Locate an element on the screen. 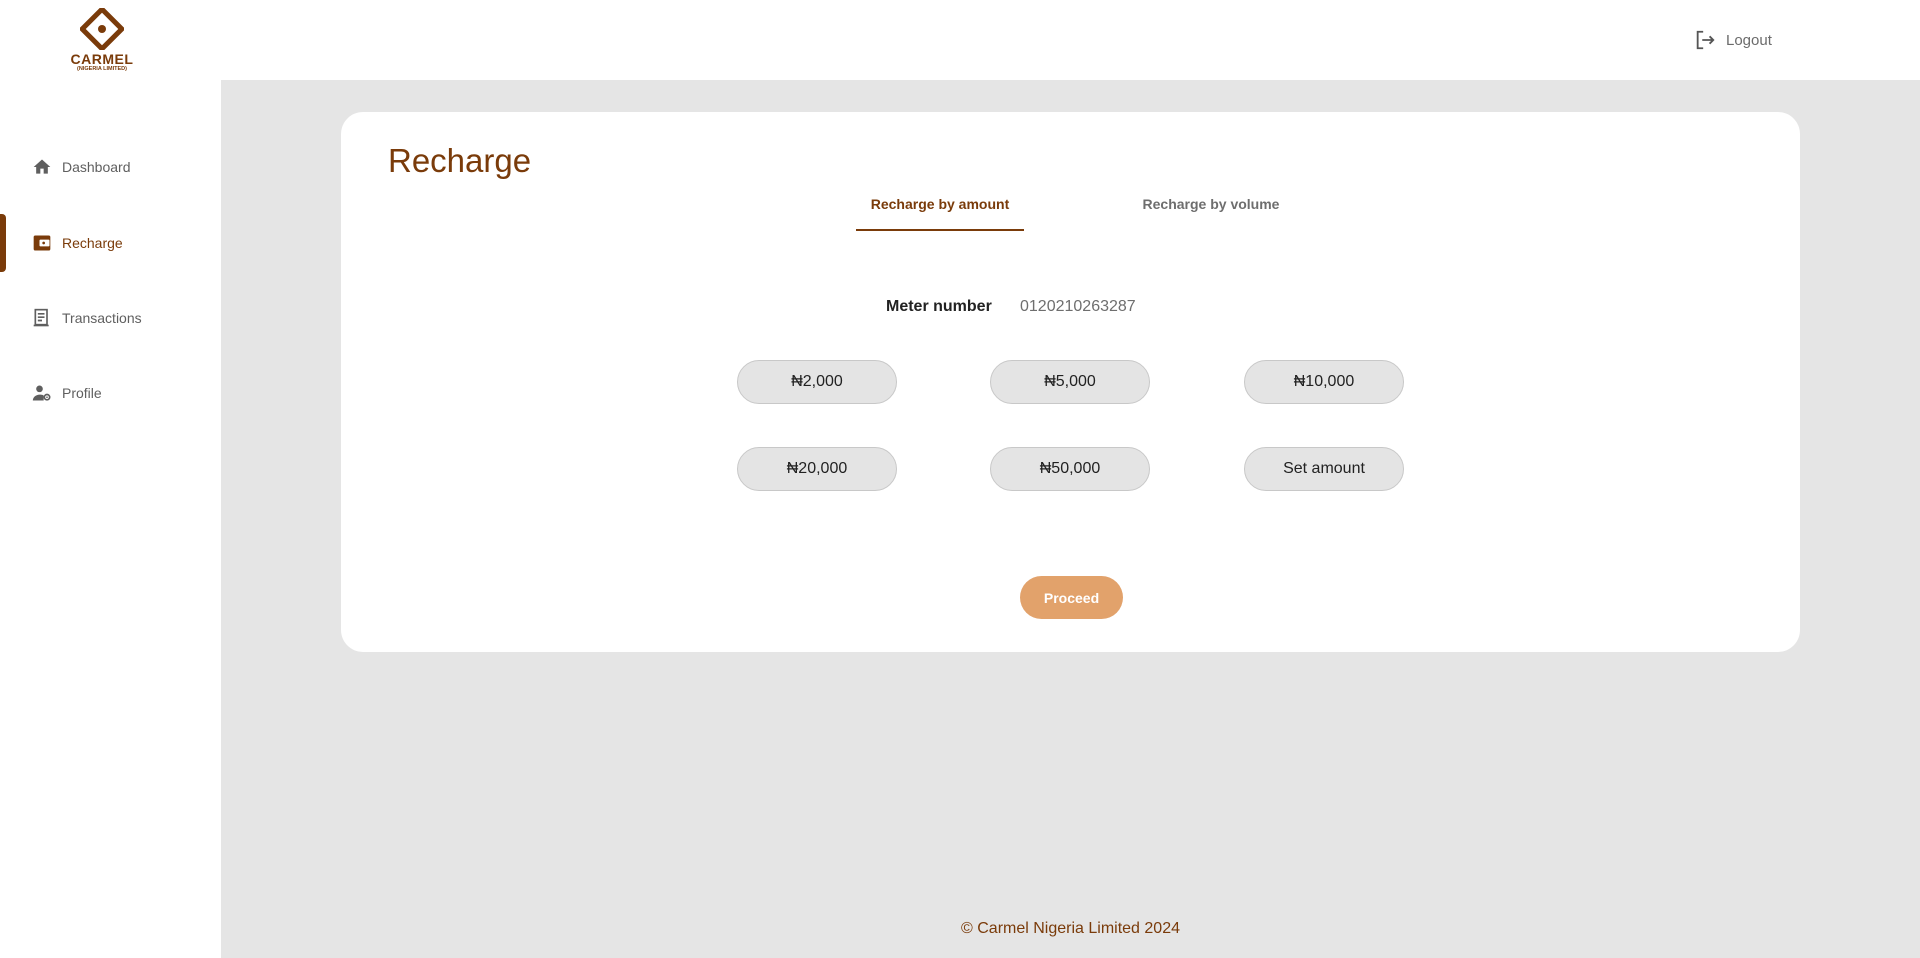  sidebar-item-dashboard: Dashboard is located at coordinates (110, 167).